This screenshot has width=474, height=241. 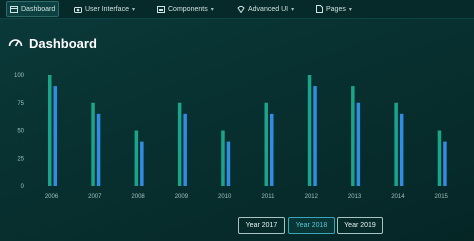 What do you see at coordinates (95, 197) in the screenshot?
I see `x-tick-label: 2007` at bounding box center [95, 197].